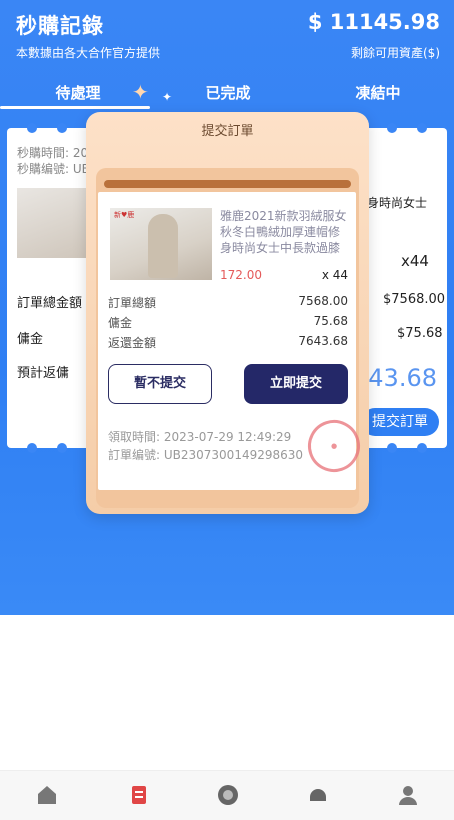 This screenshot has height=820, width=454. I want to click on balance-label: 剩餘可用資產($), so click(395, 53).